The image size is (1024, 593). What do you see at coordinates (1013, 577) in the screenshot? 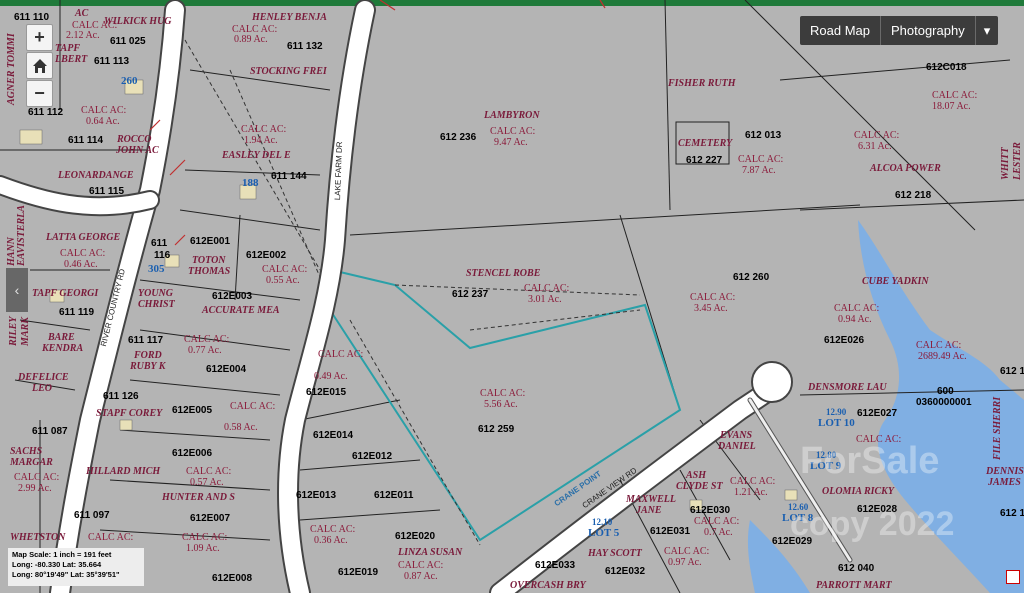
I see `fullscreen-icon` at bounding box center [1013, 577].